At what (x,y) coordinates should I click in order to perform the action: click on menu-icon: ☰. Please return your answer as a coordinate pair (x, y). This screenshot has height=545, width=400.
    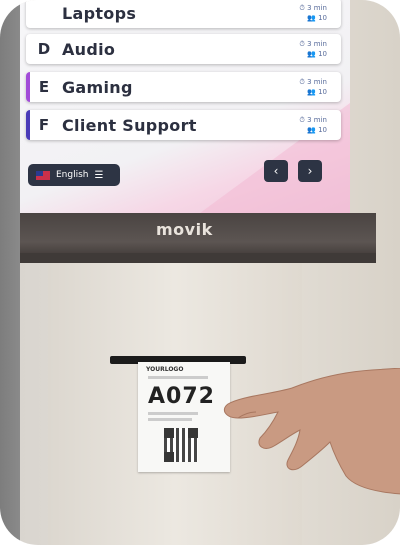
    Looking at the image, I should click on (99, 175).